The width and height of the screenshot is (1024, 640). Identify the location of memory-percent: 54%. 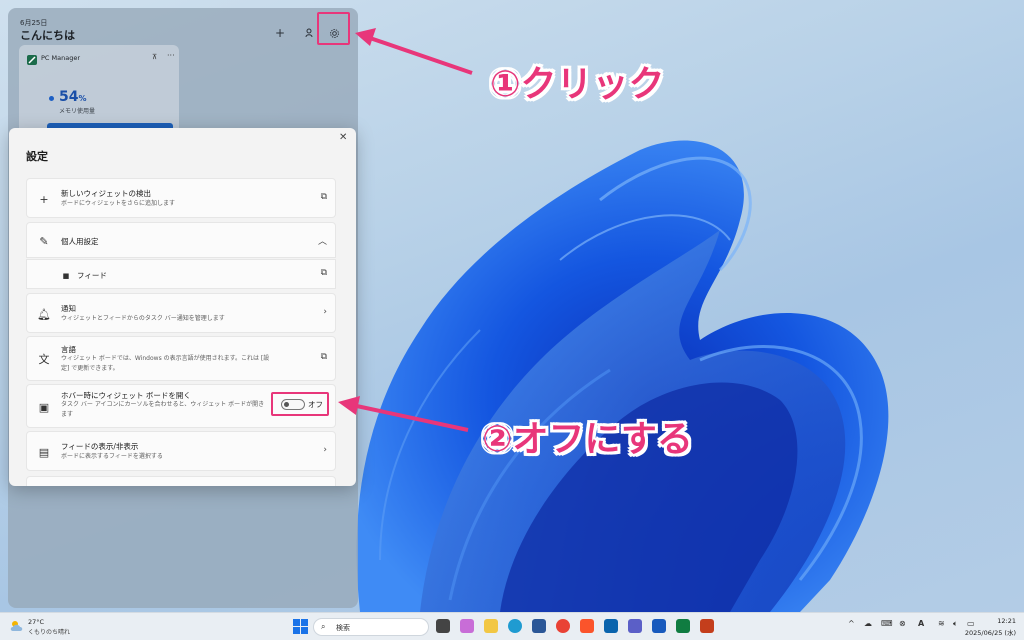
(73, 97).